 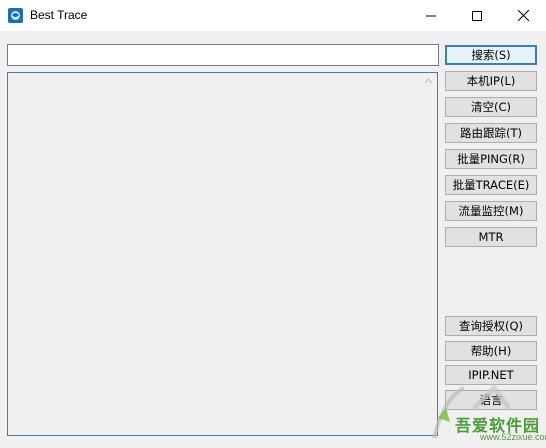 What do you see at coordinates (491, 55) in the screenshot?
I see `search-button: 搜索(S)` at bounding box center [491, 55].